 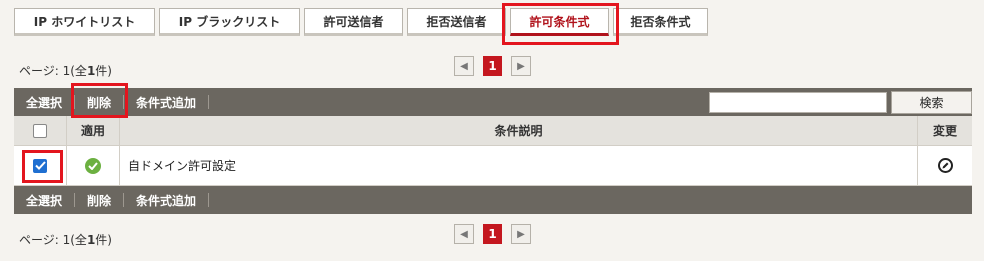 I want to click on delete-button-bottom: 削除, so click(x=99, y=200).